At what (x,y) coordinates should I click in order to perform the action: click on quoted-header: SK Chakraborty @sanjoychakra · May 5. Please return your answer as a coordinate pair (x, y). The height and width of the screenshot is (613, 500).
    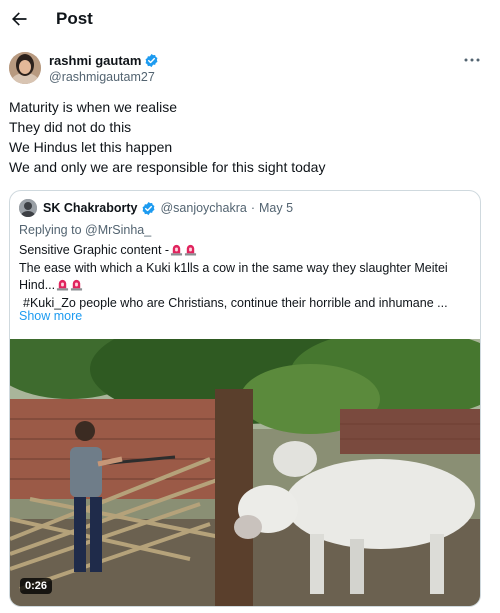
    Looking at the image, I should click on (156, 208).